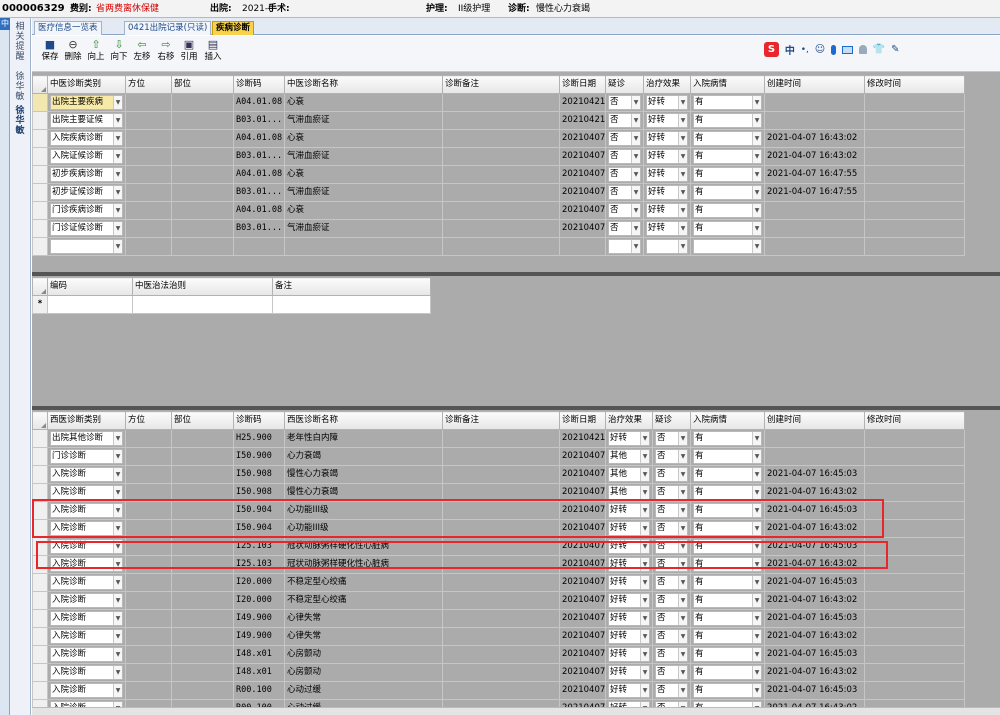 Image resolution: width=1000 pixels, height=715 pixels. What do you see at coordinates (629, 420) in the screenshot?
I see `col-header: 治疗效果` at bounding box center [629, 420].